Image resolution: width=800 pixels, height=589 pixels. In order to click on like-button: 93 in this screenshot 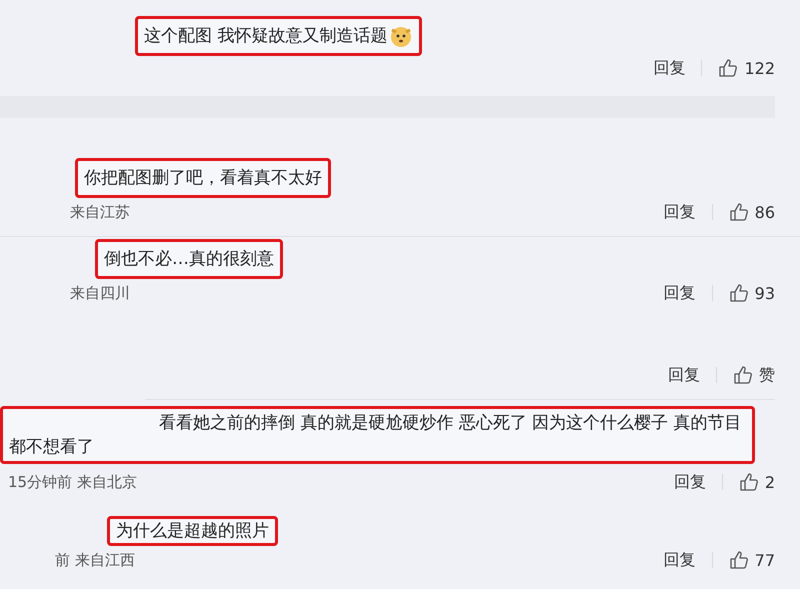, I will do `click(751, 293)`.